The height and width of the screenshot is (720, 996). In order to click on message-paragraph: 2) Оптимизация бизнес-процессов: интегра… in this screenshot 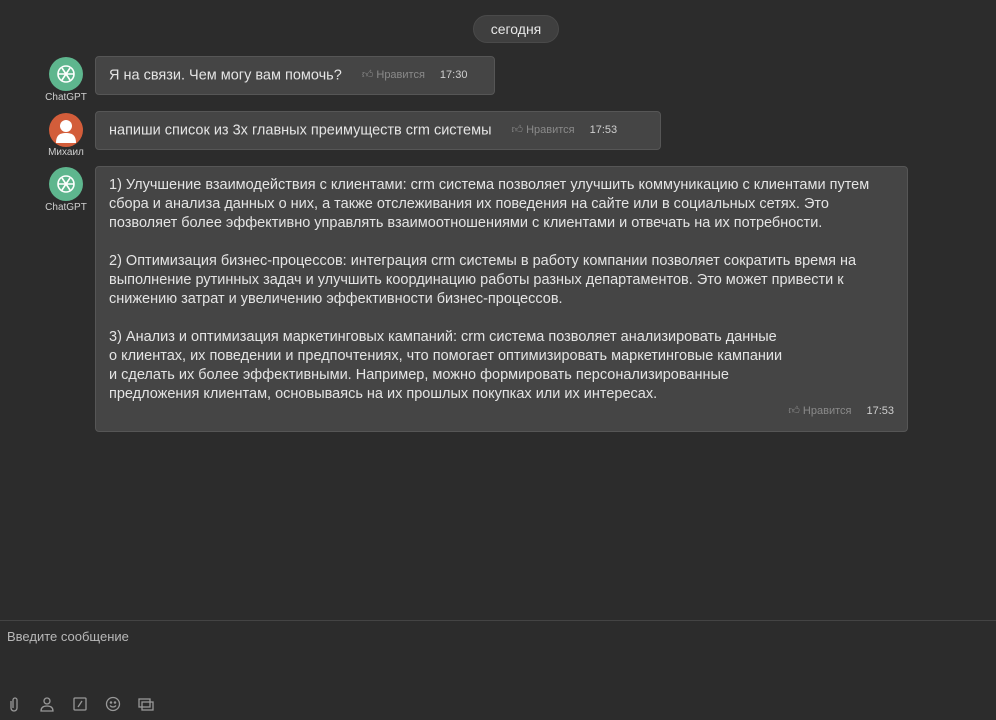, I will do `click(483, 280)`.